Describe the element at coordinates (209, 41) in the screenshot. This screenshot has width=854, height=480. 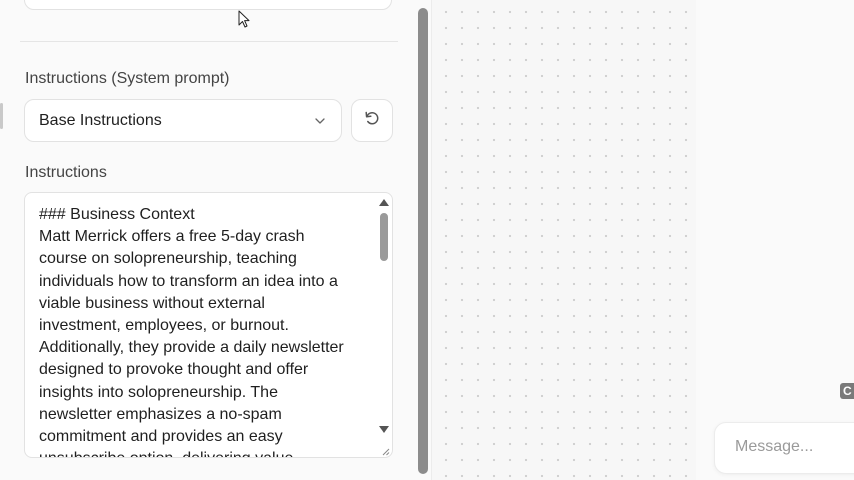
I see `divider` at that location.